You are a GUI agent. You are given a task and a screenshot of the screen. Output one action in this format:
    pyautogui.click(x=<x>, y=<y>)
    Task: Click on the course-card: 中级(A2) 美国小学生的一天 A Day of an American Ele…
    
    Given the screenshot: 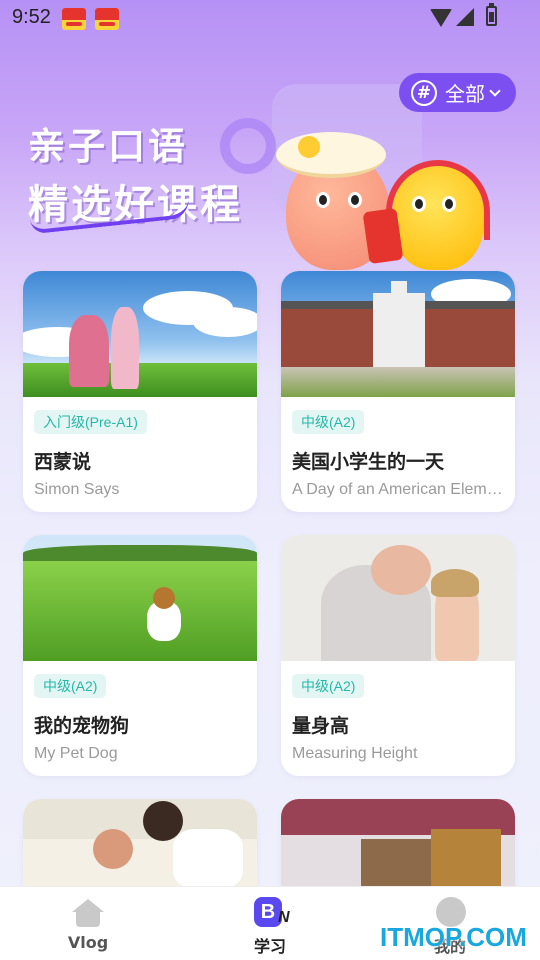 What is the action you would take?
    pyautogui.click(x=398, y=391)
    